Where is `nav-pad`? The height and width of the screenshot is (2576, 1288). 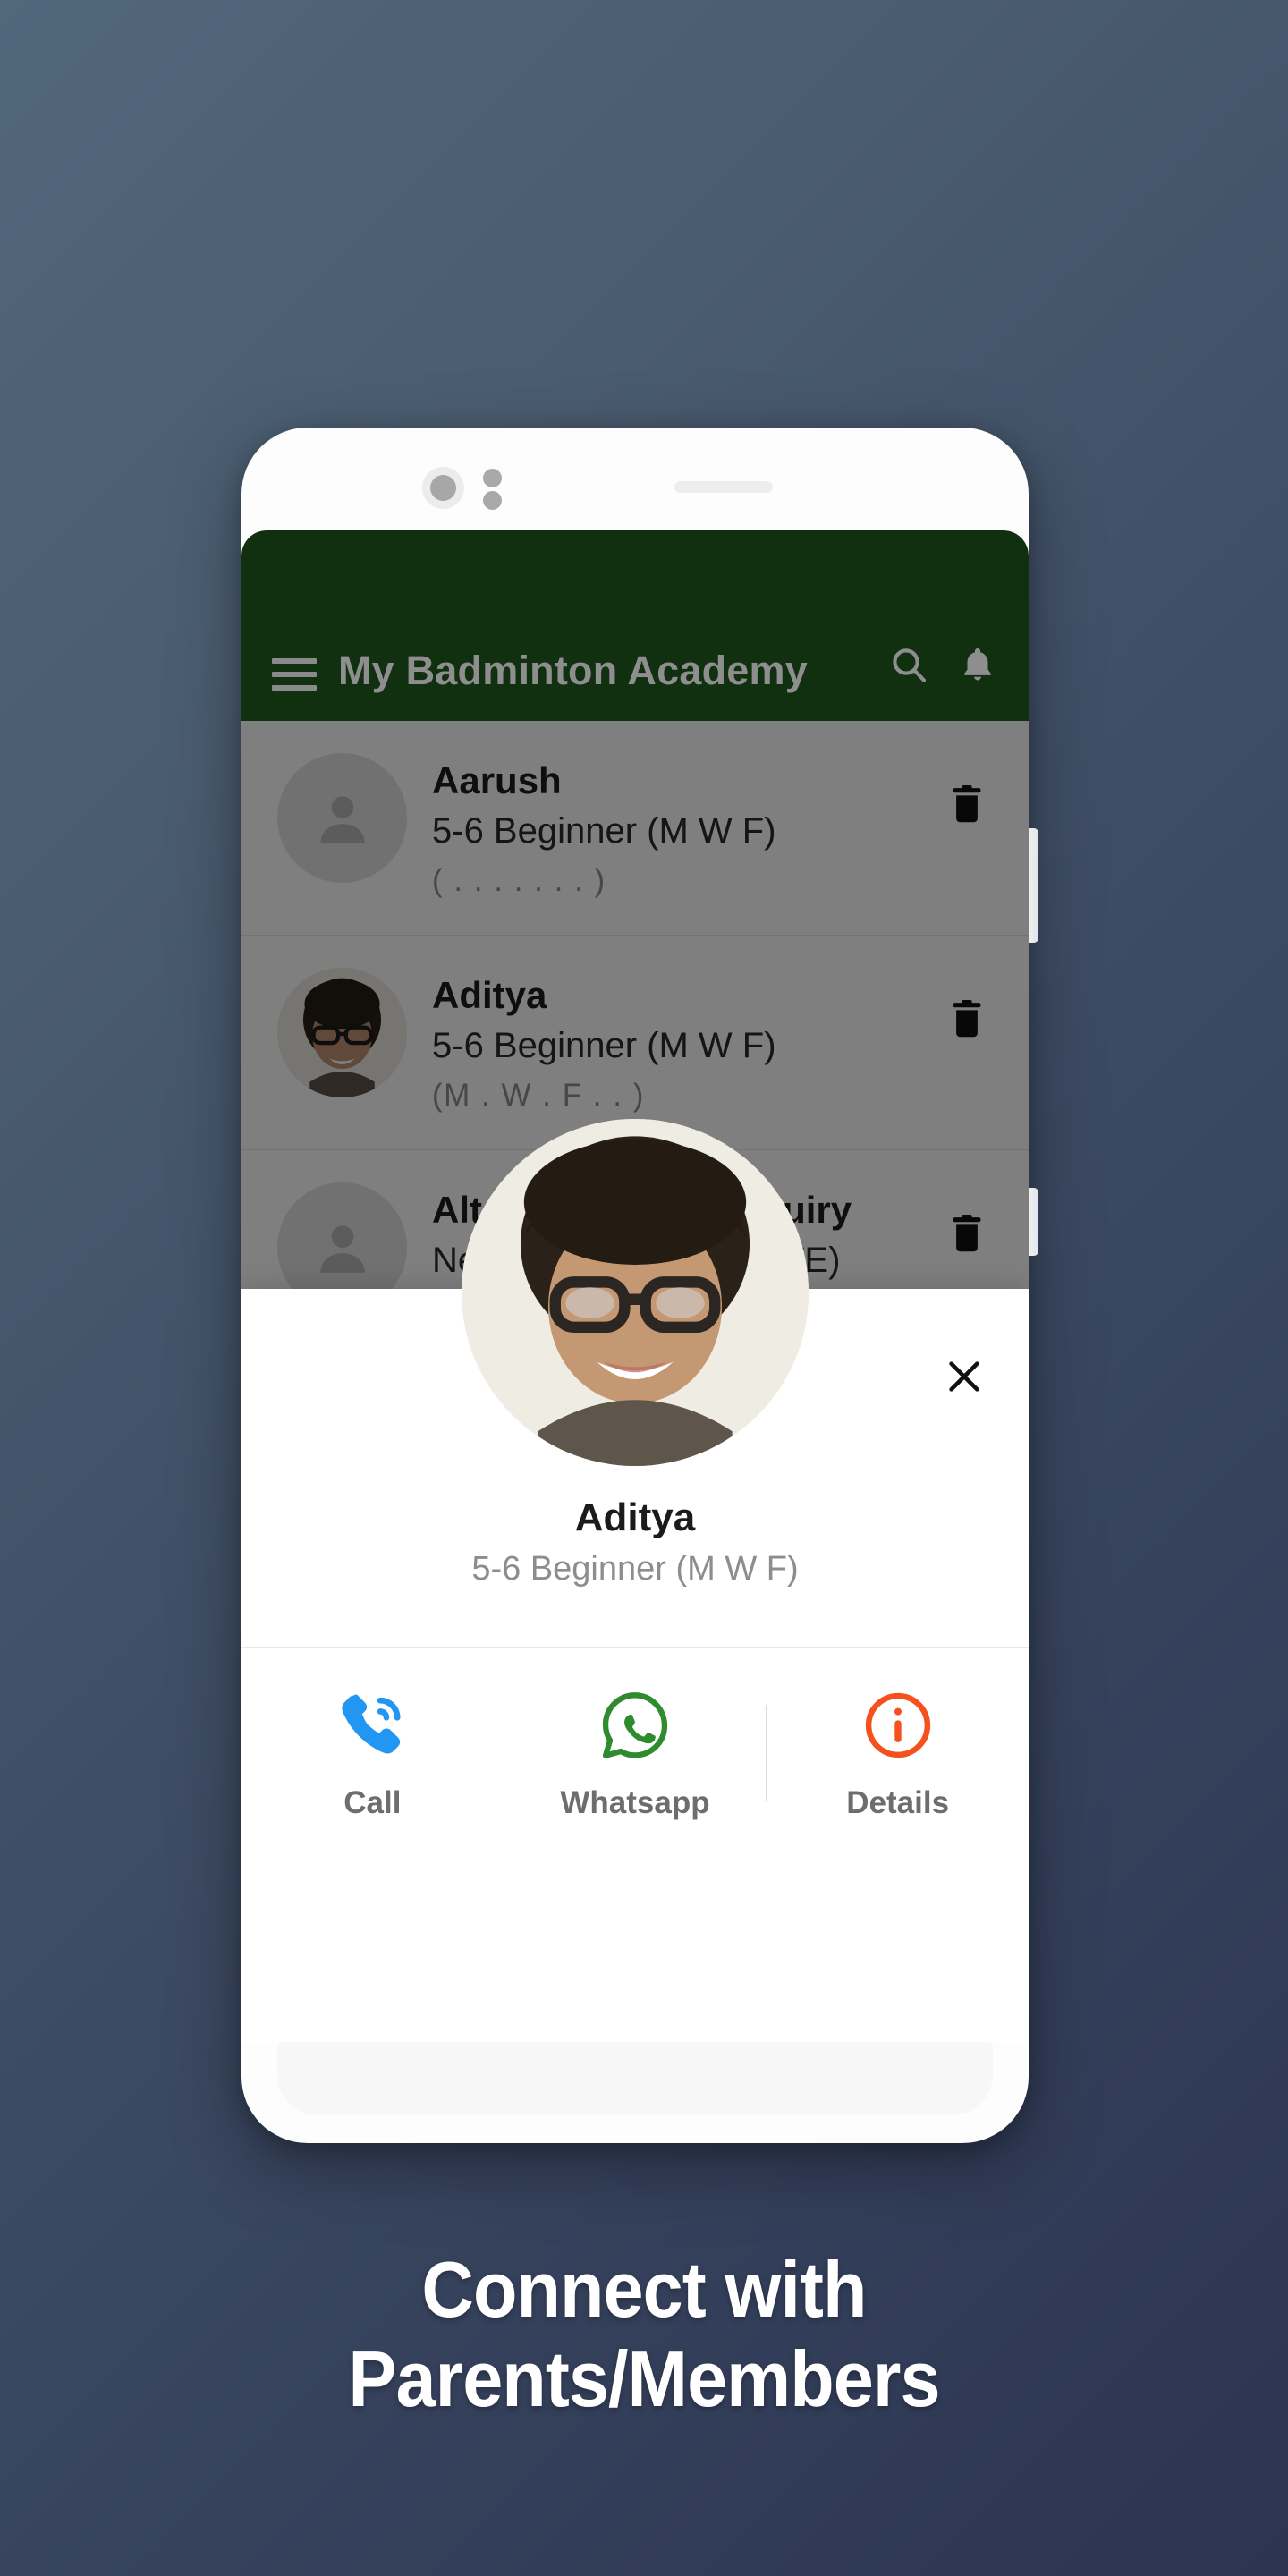 nav-pad is located at coordinates (635, 2078).